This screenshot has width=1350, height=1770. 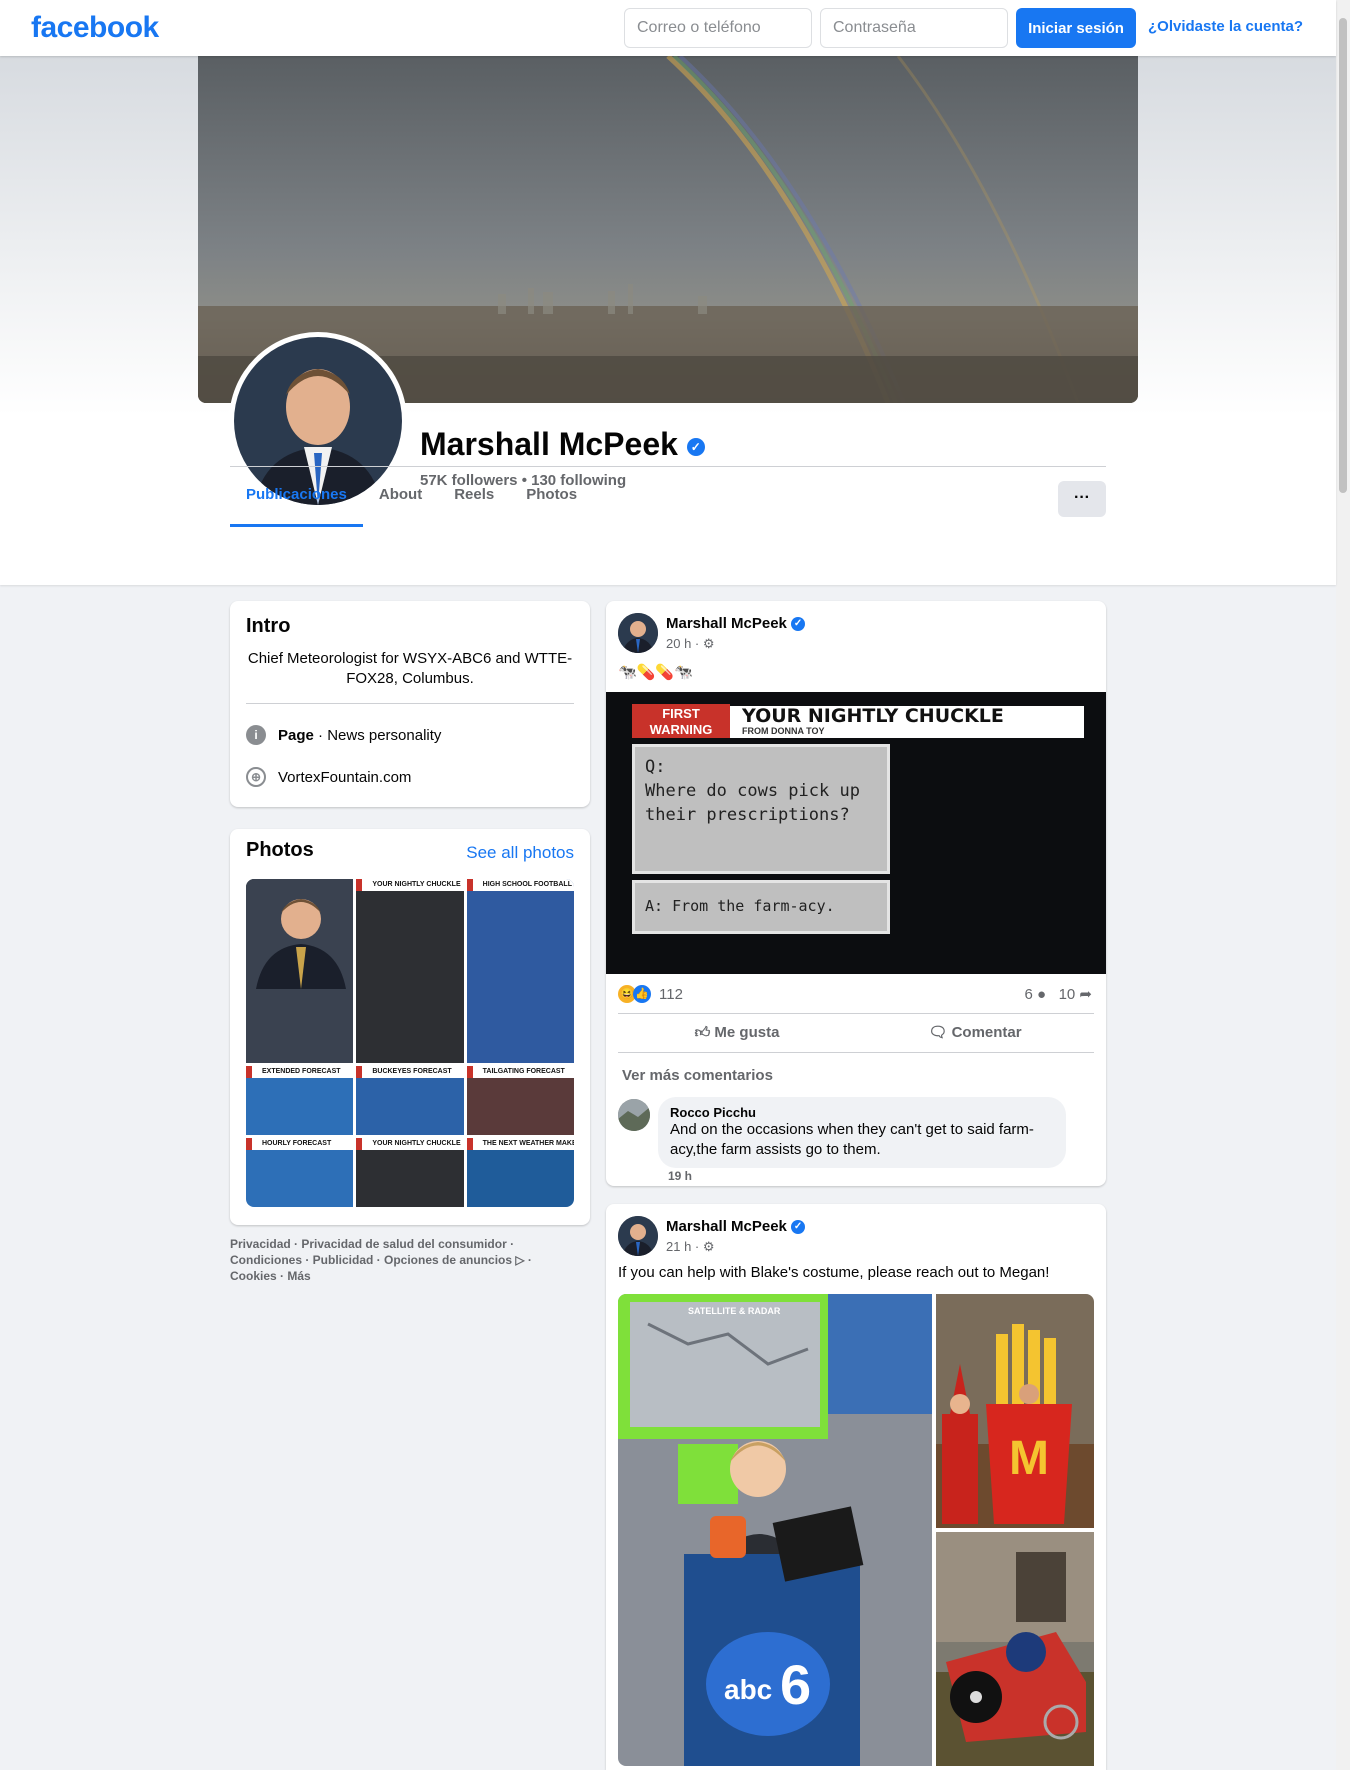 I want to click on tab-photos: Photos, so click(x=551, y=497).